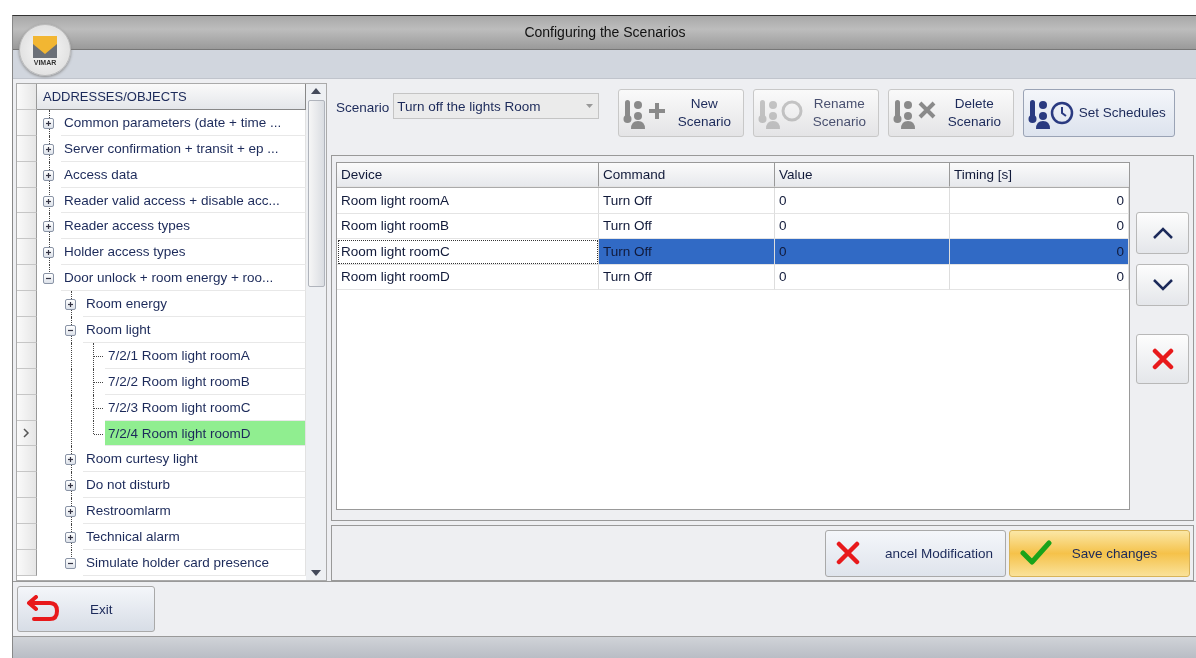  Describe the element at coordinates (681, 113) in the screenshot. I see `toolbar-button: New Scenario` at that location.